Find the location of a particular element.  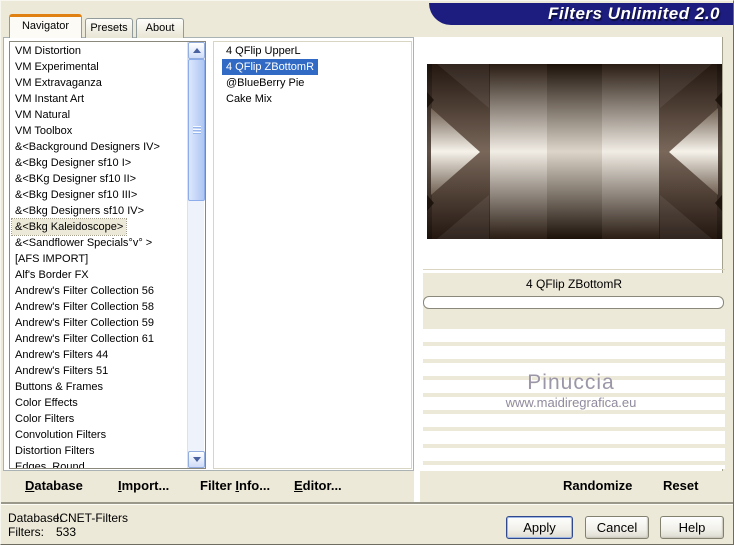

scrollbar-grip-icon is located at coordinates (196, 130).